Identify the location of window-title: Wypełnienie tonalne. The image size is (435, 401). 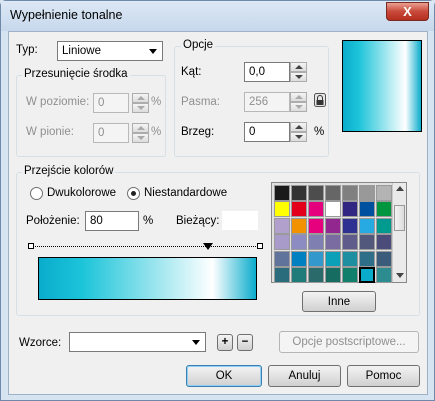
(66, 15).